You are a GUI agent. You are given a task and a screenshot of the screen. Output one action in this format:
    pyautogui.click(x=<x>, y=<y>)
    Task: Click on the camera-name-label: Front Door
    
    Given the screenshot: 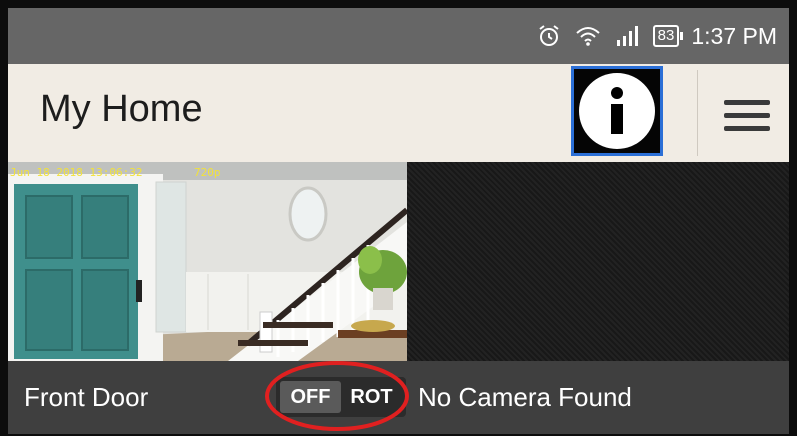 What is the action you would take?
    pyautogui.click(x=86, y=397)
    